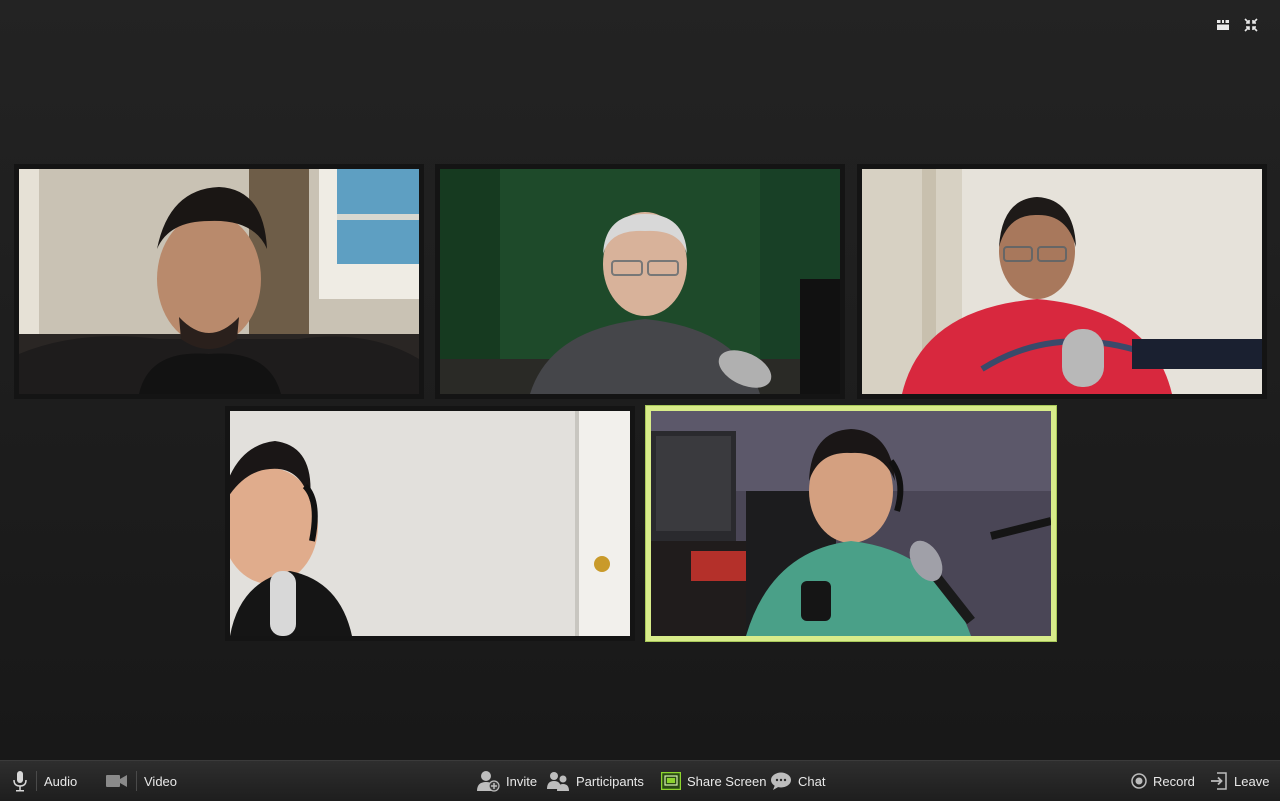 This screenshot has height=801, width=1280. Describe the element at coordinates (1251, 25) in the screenshot. I see `exit-fullscreen-icon` at that location.